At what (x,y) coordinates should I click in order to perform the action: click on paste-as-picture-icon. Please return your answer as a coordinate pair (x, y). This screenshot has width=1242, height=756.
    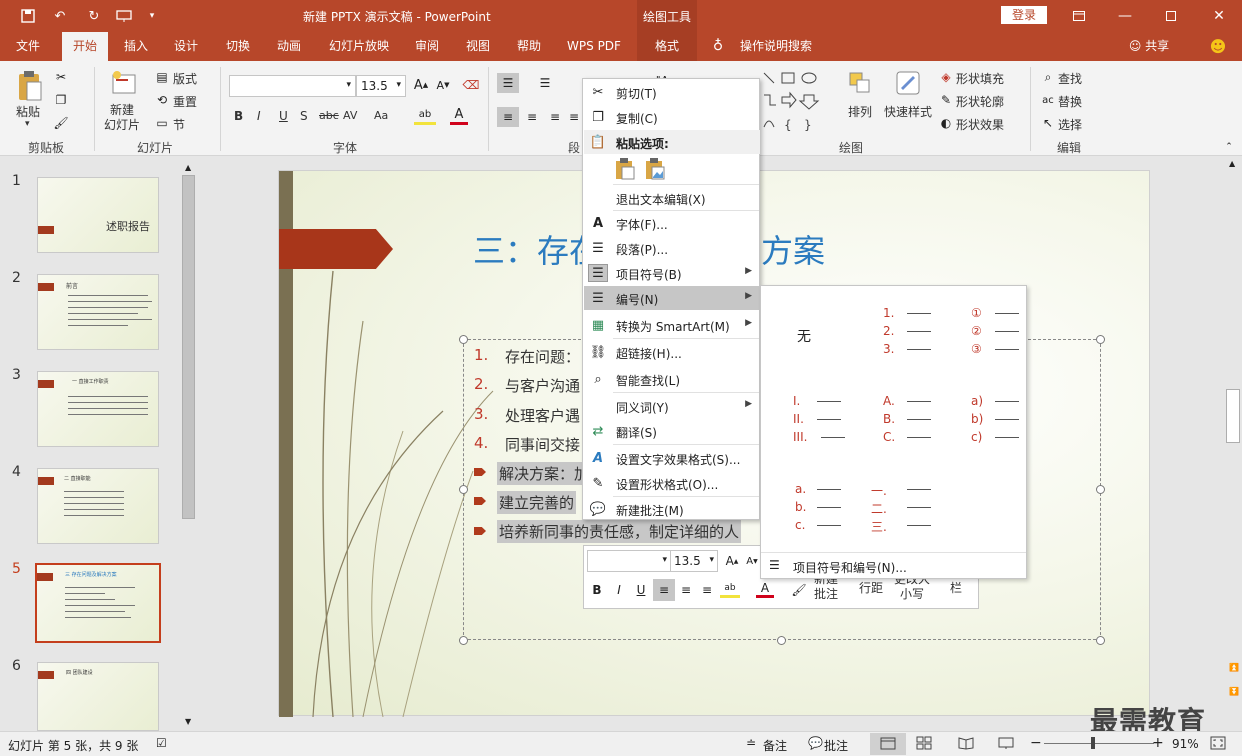
    Looking at the image, I should click on (655, 169).